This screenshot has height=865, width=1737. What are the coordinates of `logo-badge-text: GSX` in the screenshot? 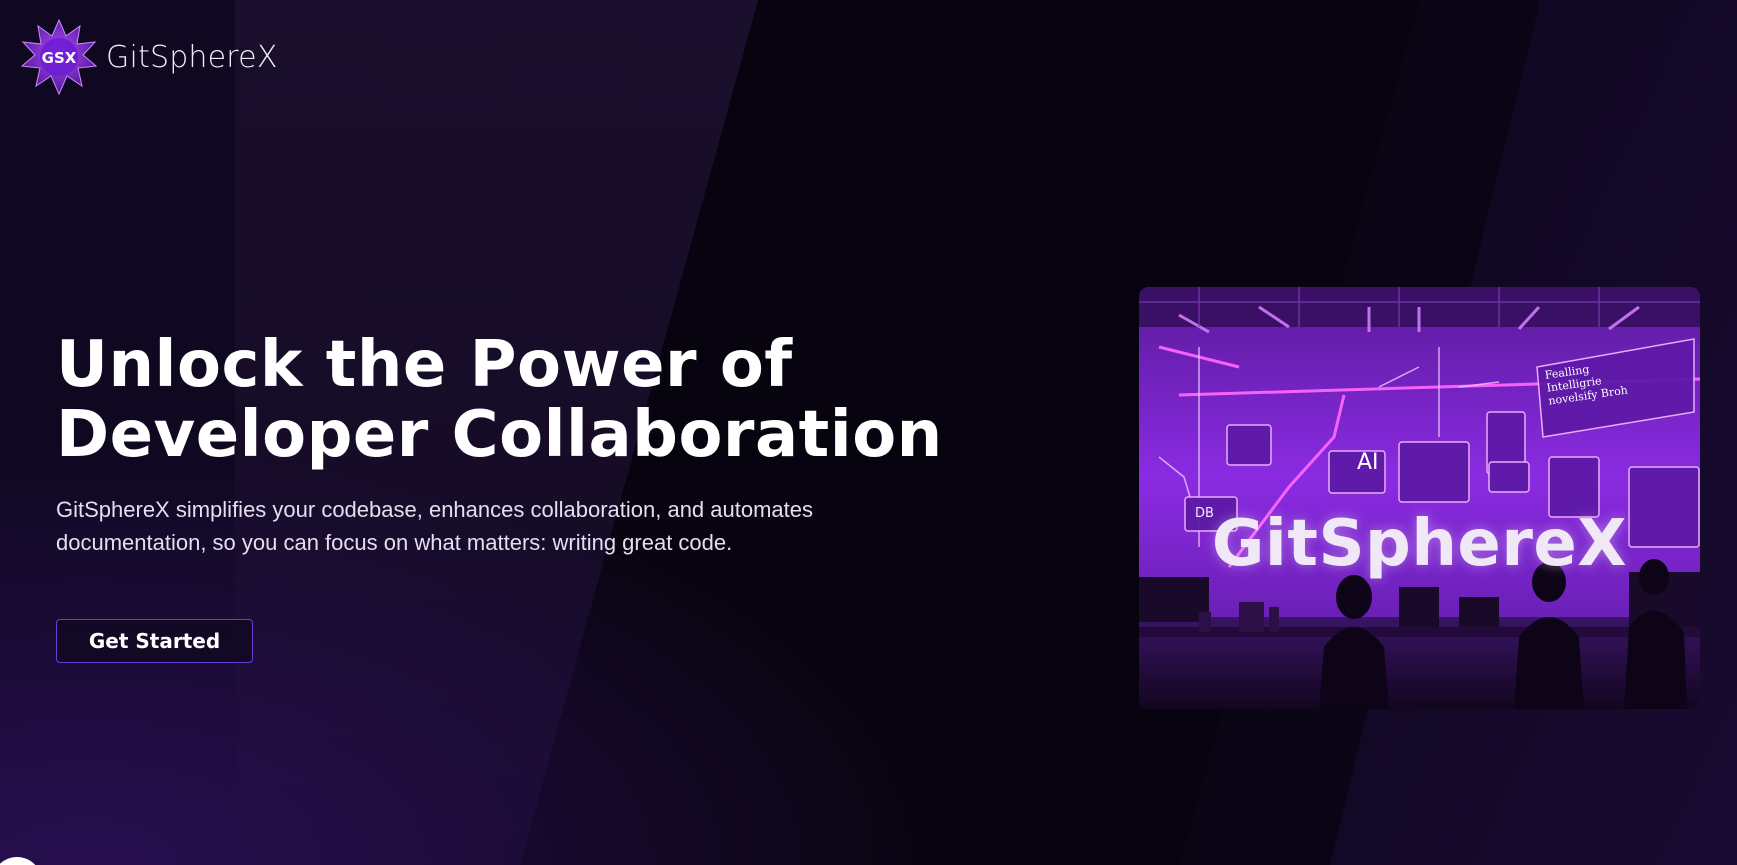 It's located at (59, 58).